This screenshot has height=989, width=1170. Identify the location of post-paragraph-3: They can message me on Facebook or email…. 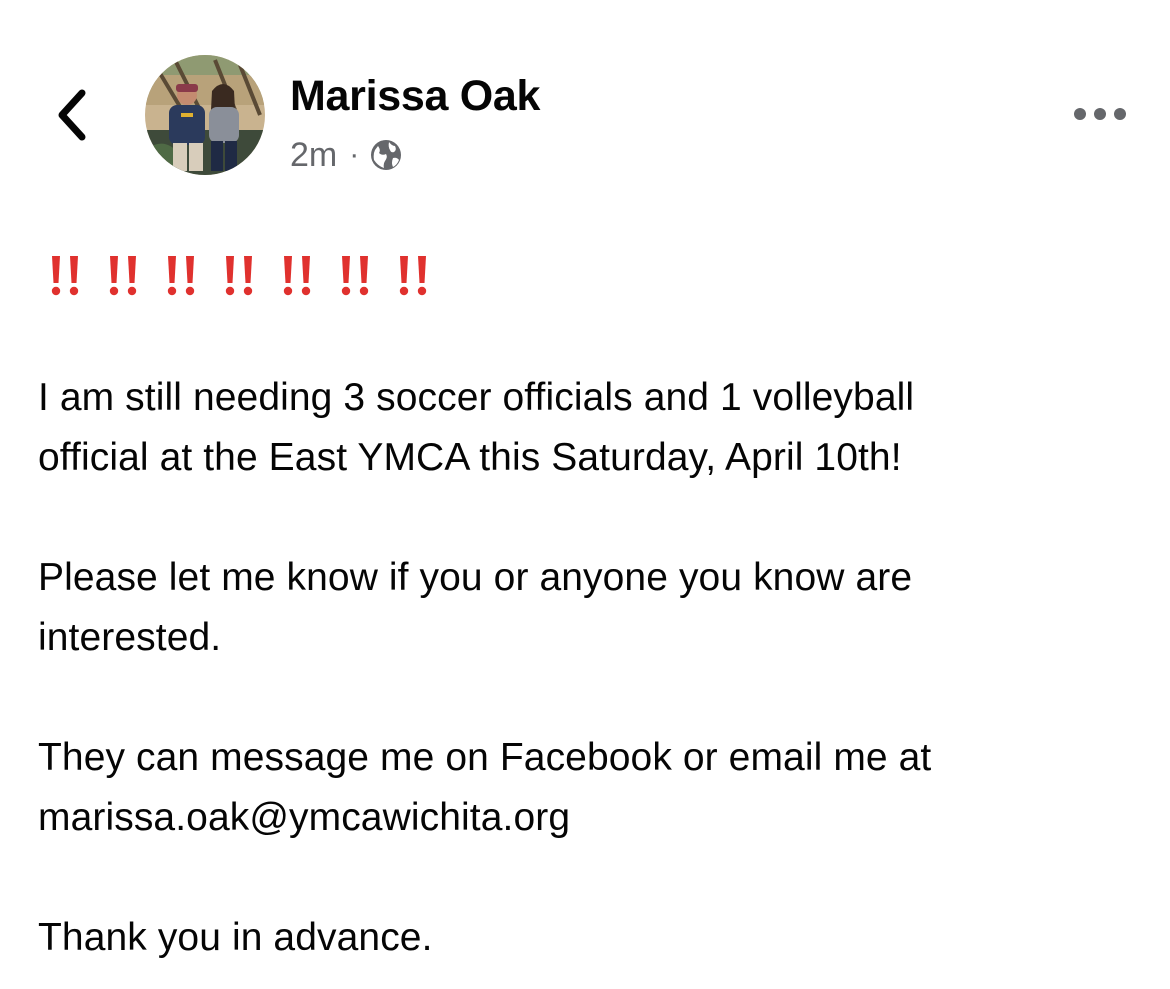
(485, 787).